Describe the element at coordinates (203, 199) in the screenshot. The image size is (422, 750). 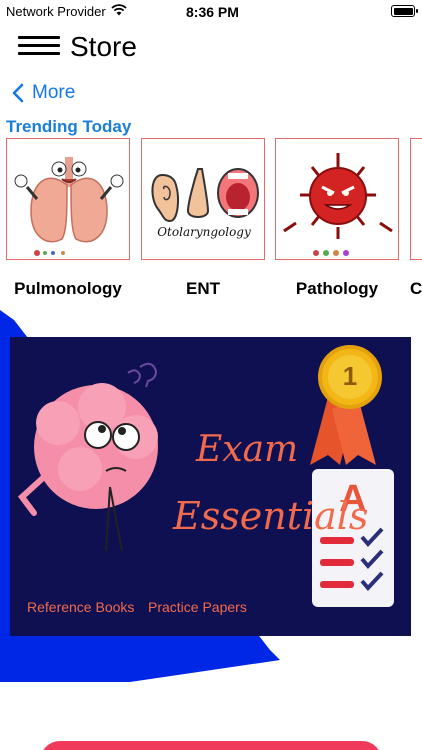
I see `ear-nose-throat-illustration: Otolaryngology` at that location.